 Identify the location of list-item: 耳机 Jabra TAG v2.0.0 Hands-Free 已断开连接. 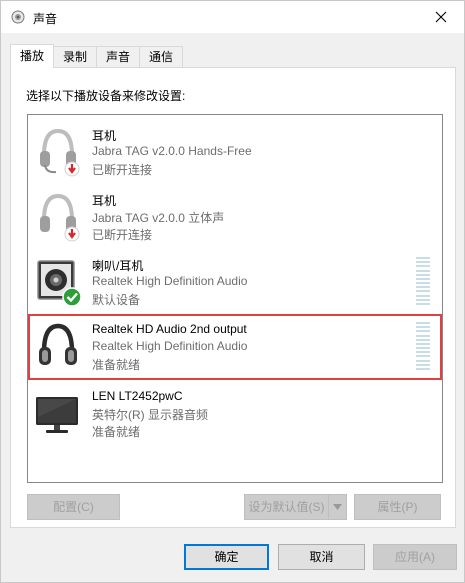
(235, 151).